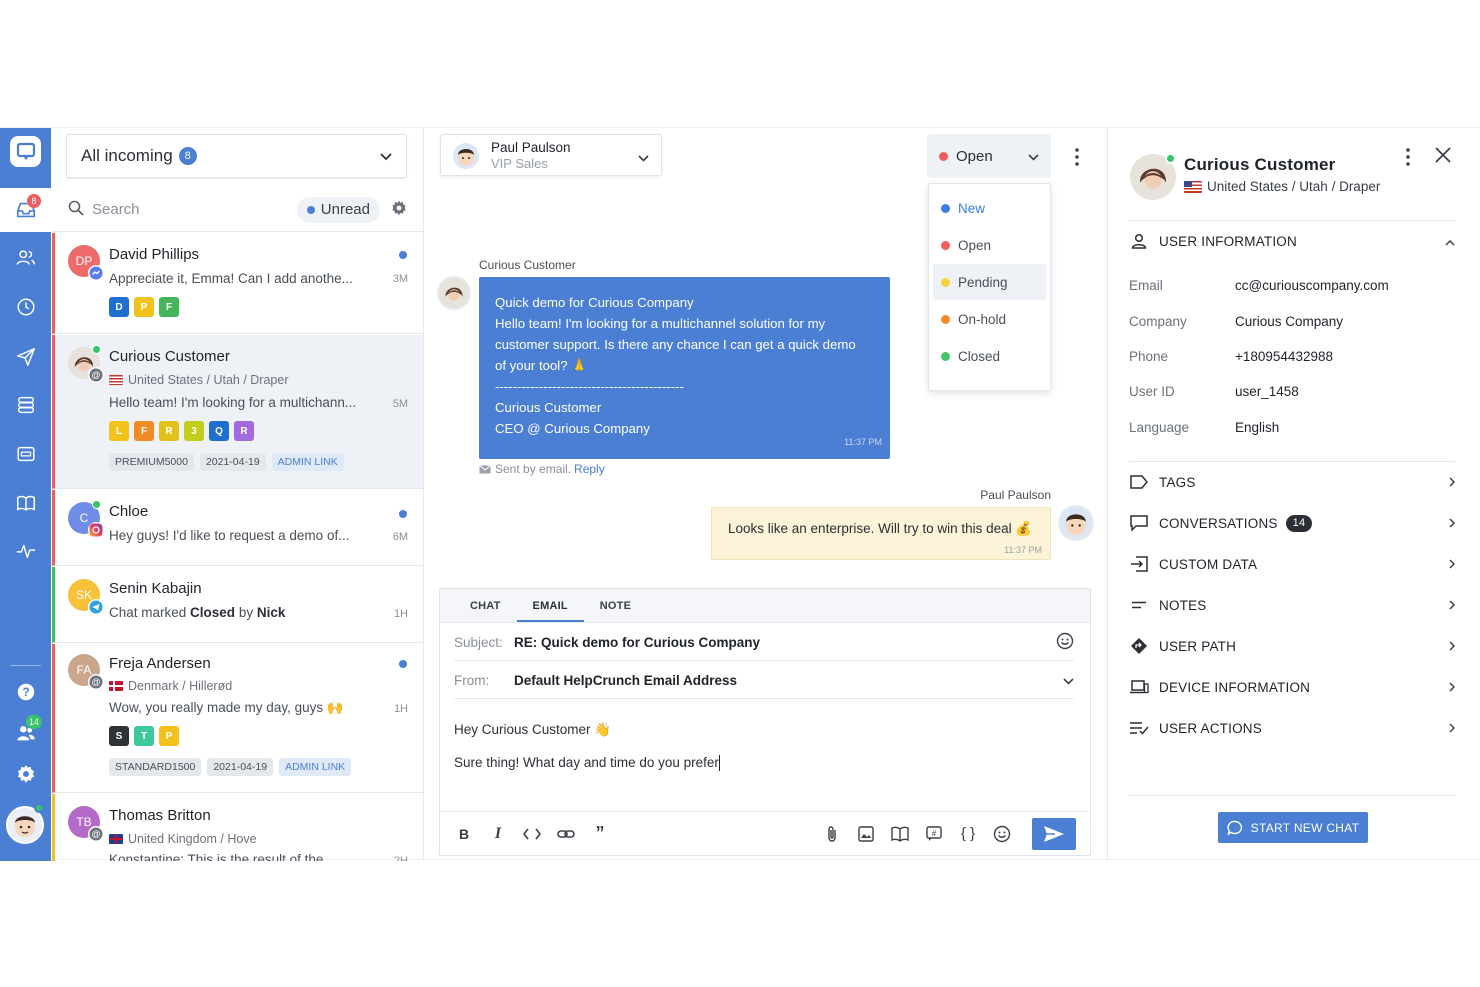 The height and width of the screenshot is (987, 1480). What do you see at coordinates (86, 263) in the screenshot?
I see `avatar: DP` at bounding box center [86, 263].